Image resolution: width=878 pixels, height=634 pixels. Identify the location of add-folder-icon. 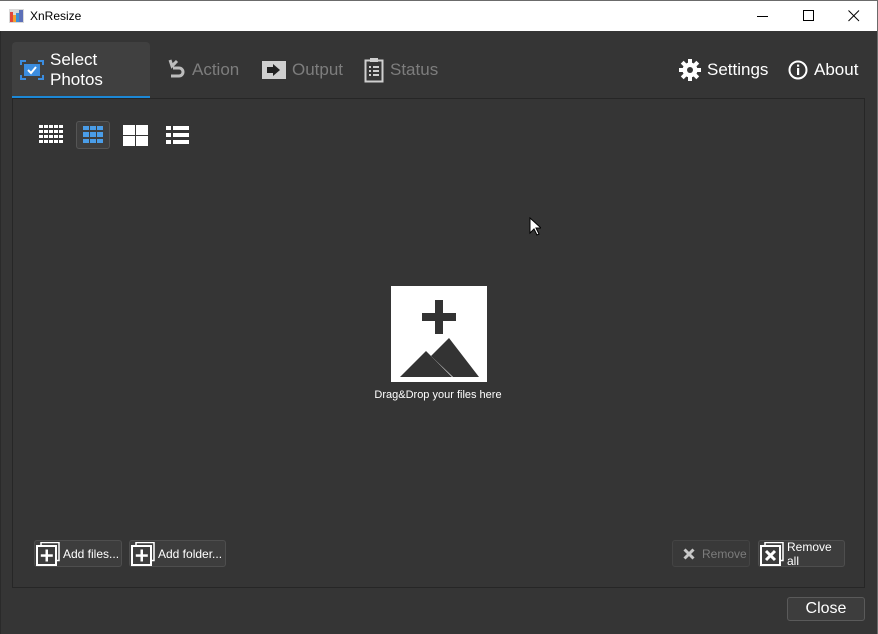
(143, 553).